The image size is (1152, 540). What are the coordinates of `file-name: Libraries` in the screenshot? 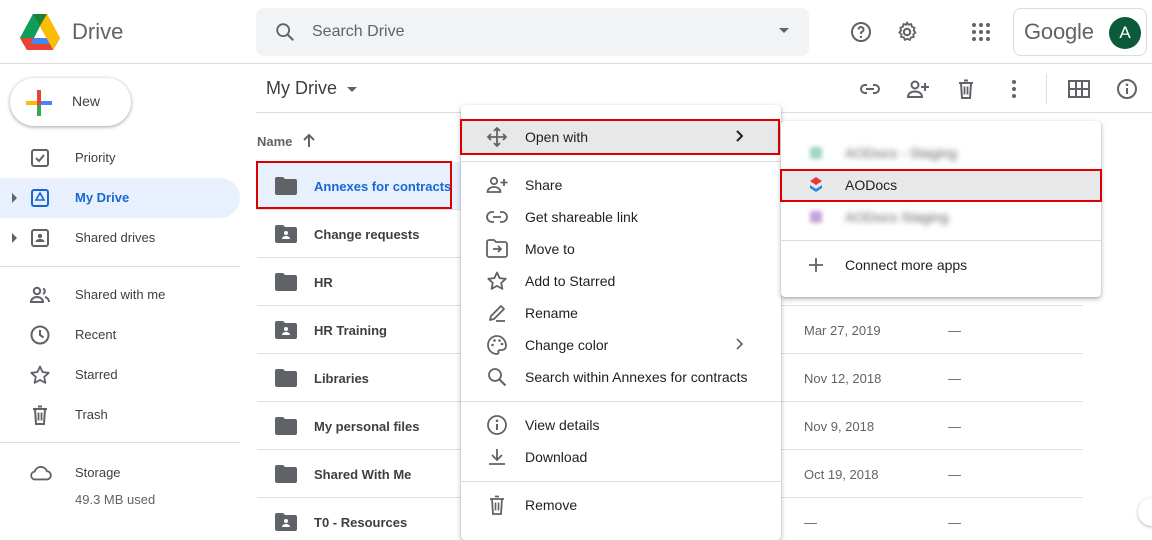 It's located at (341, 378).